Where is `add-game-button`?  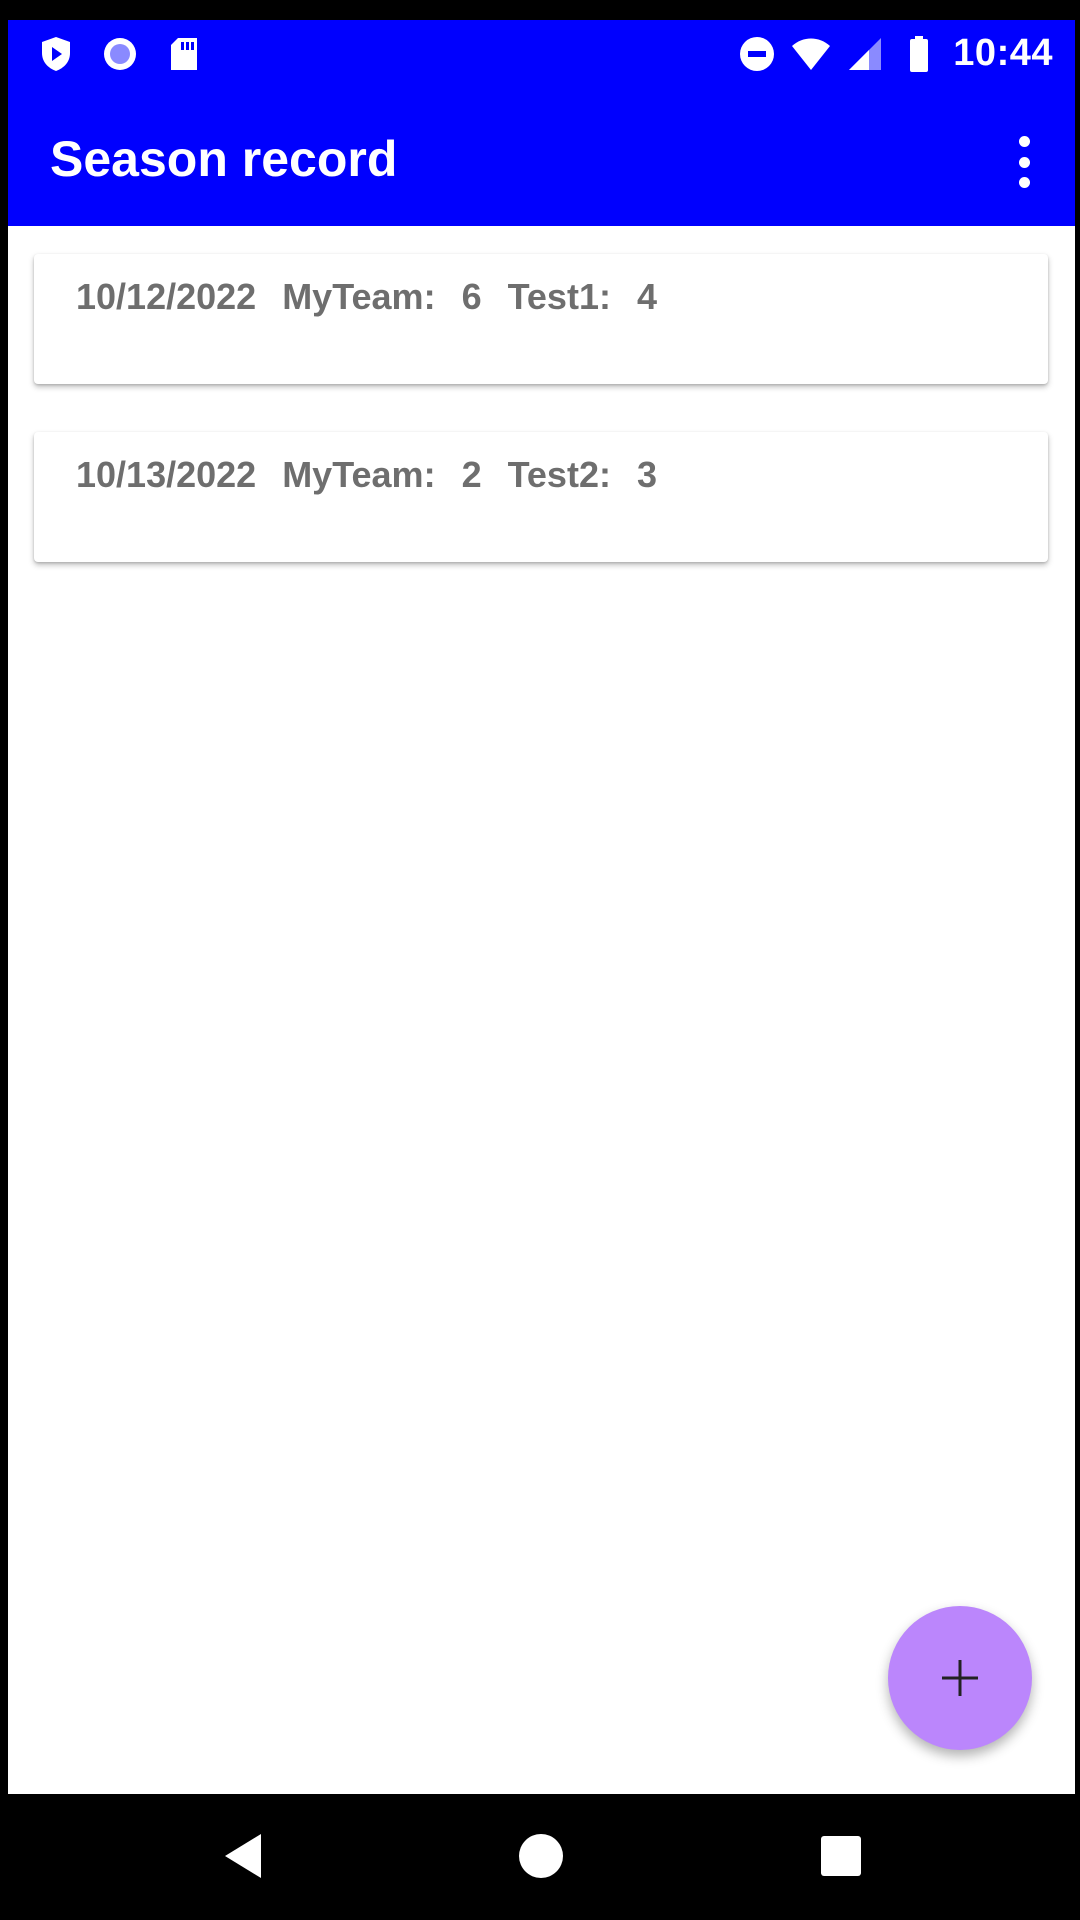
add-game-button is located at coordinates (960, 1678).